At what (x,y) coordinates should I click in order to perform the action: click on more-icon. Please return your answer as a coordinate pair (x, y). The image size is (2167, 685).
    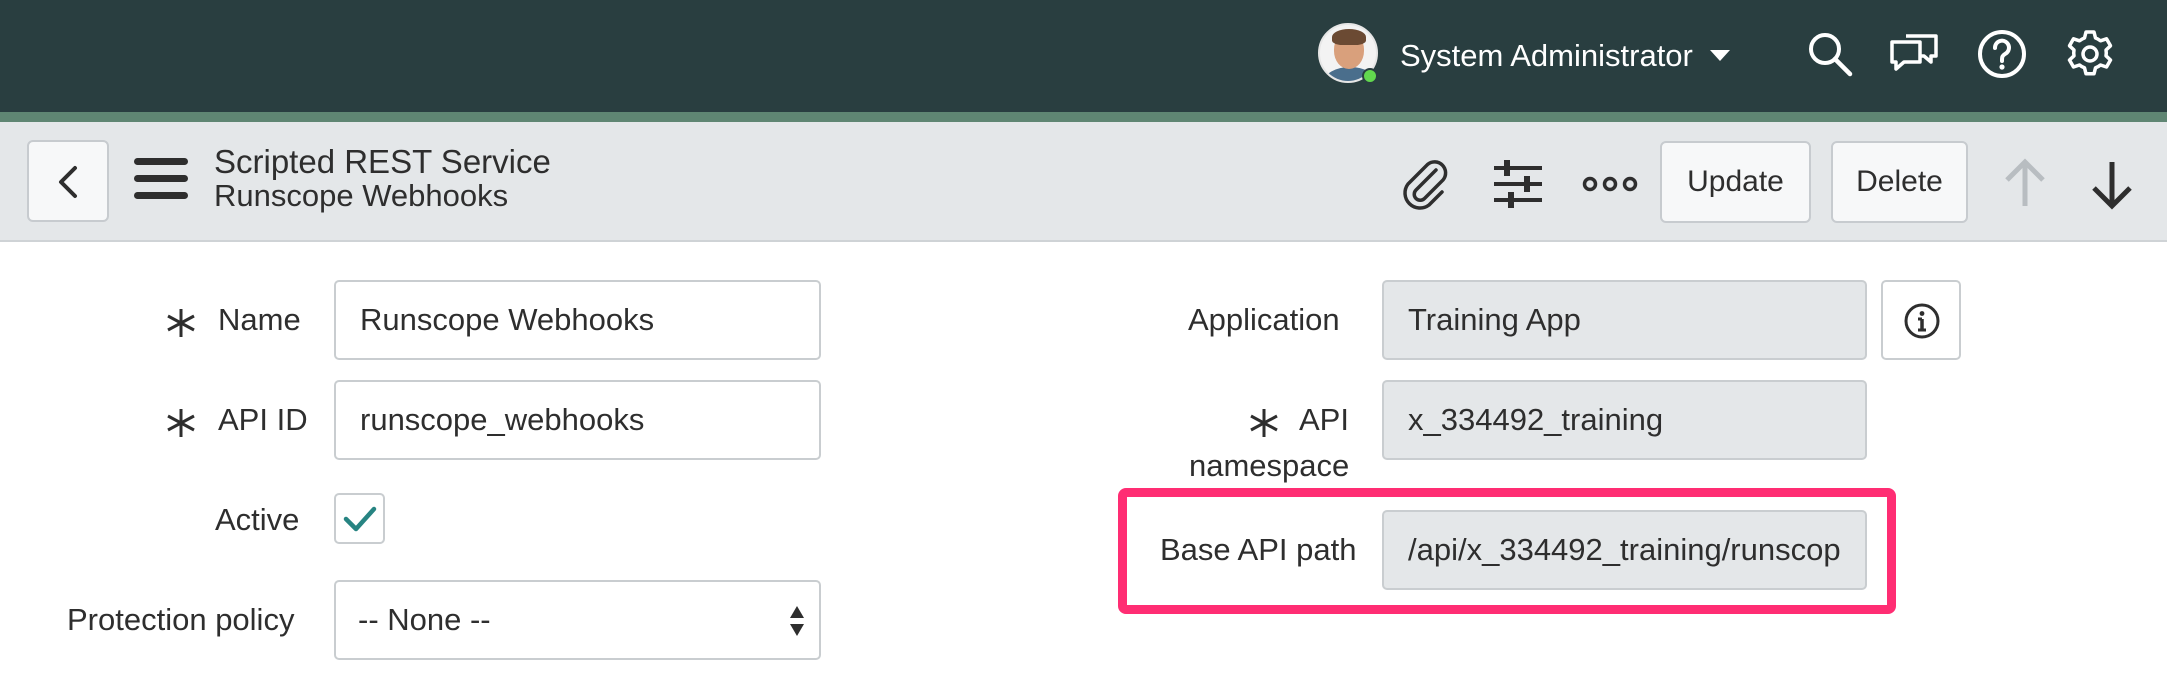
    Looking at the image, I should click on (1610, 184).